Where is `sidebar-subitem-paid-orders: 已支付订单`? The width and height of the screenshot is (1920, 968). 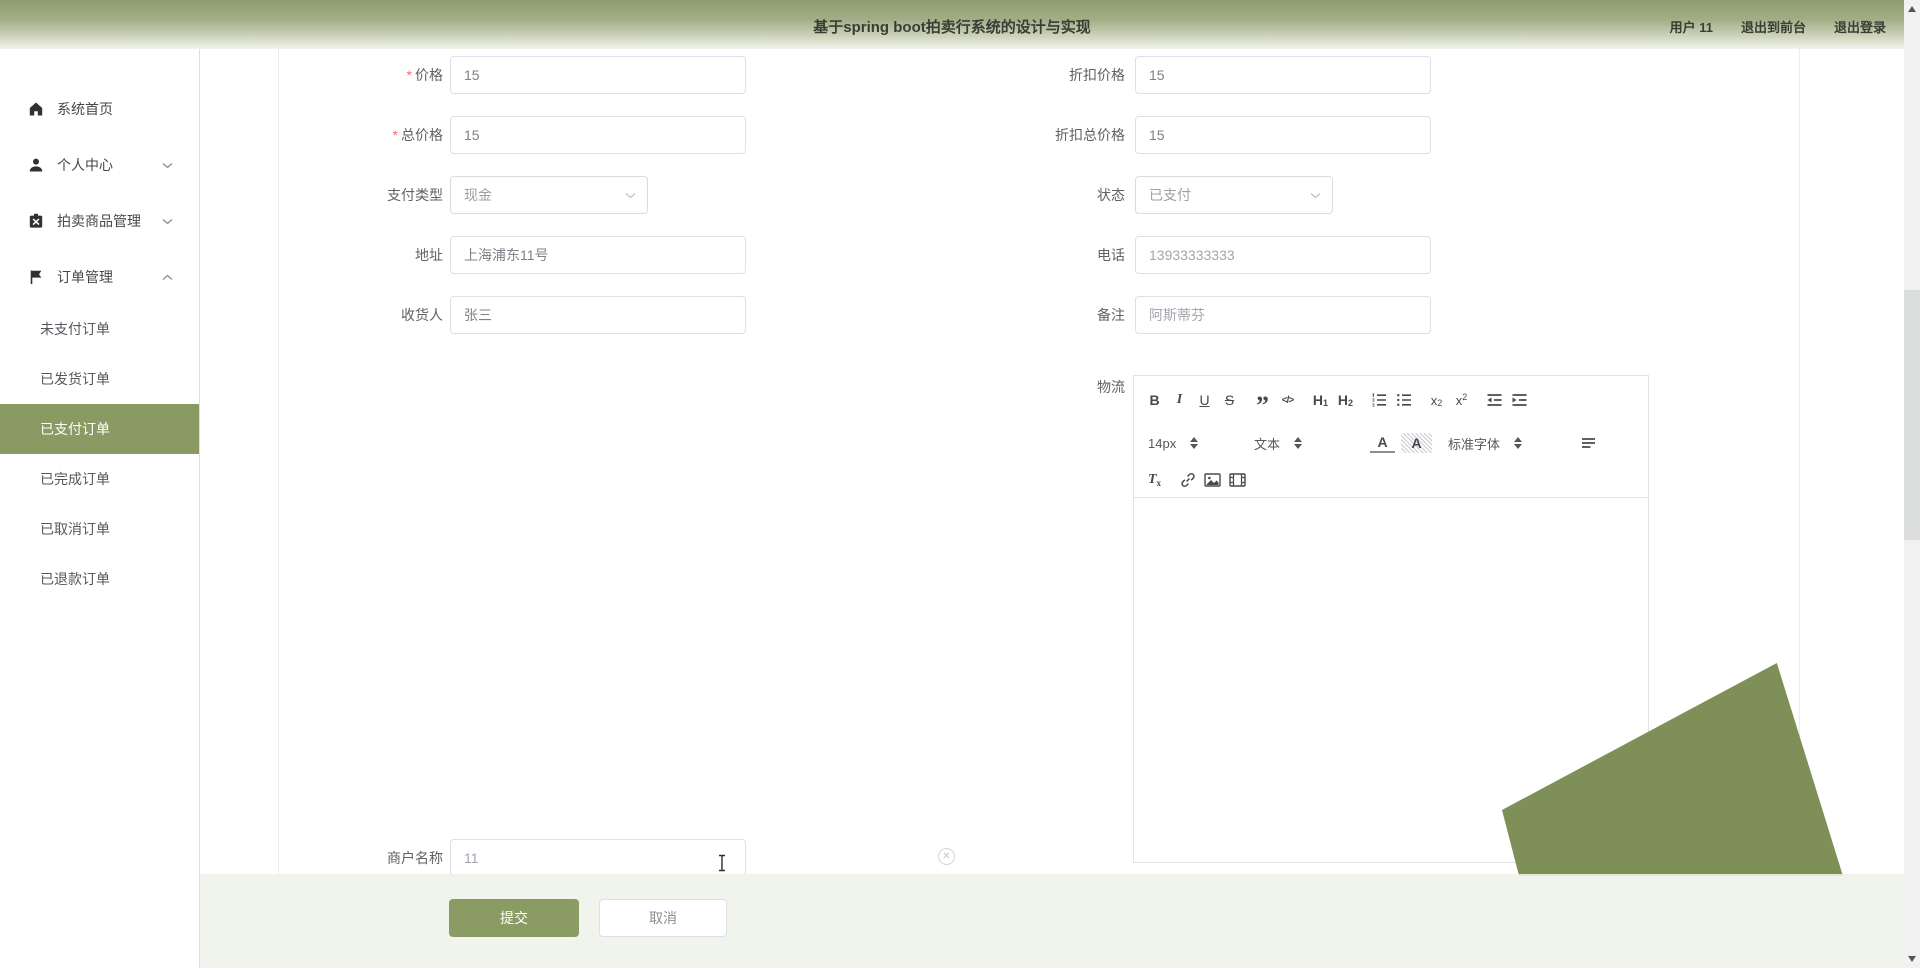
sidebar-subitem-paid-orders: 已支付订单 is located at coordinates (99, 429).